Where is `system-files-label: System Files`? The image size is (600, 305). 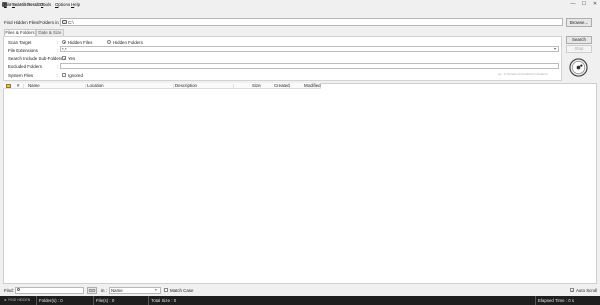
system-files-label: System Files is located at coordinates (21, 75).